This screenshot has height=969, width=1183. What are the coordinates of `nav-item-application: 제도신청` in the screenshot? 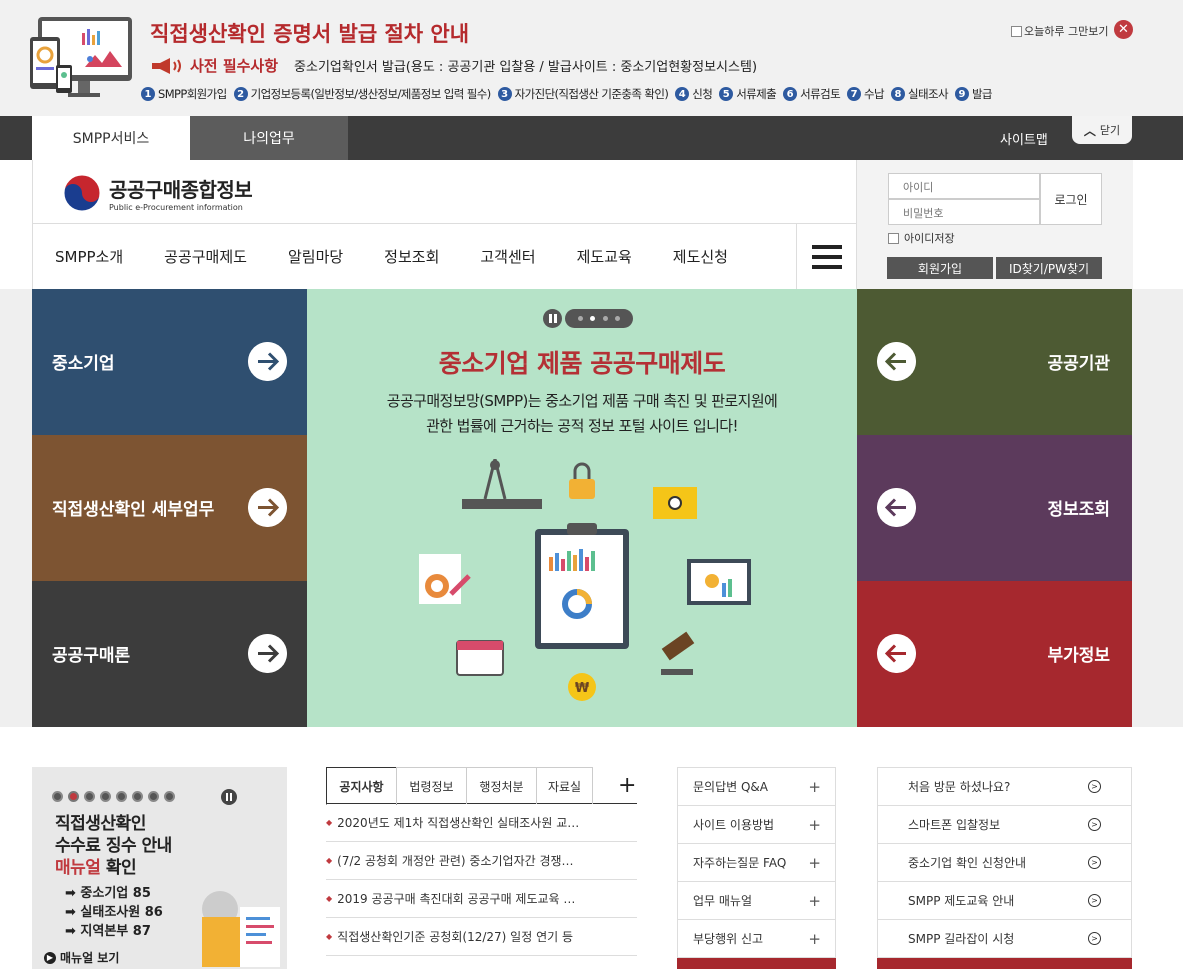 It's located at (700, 256).